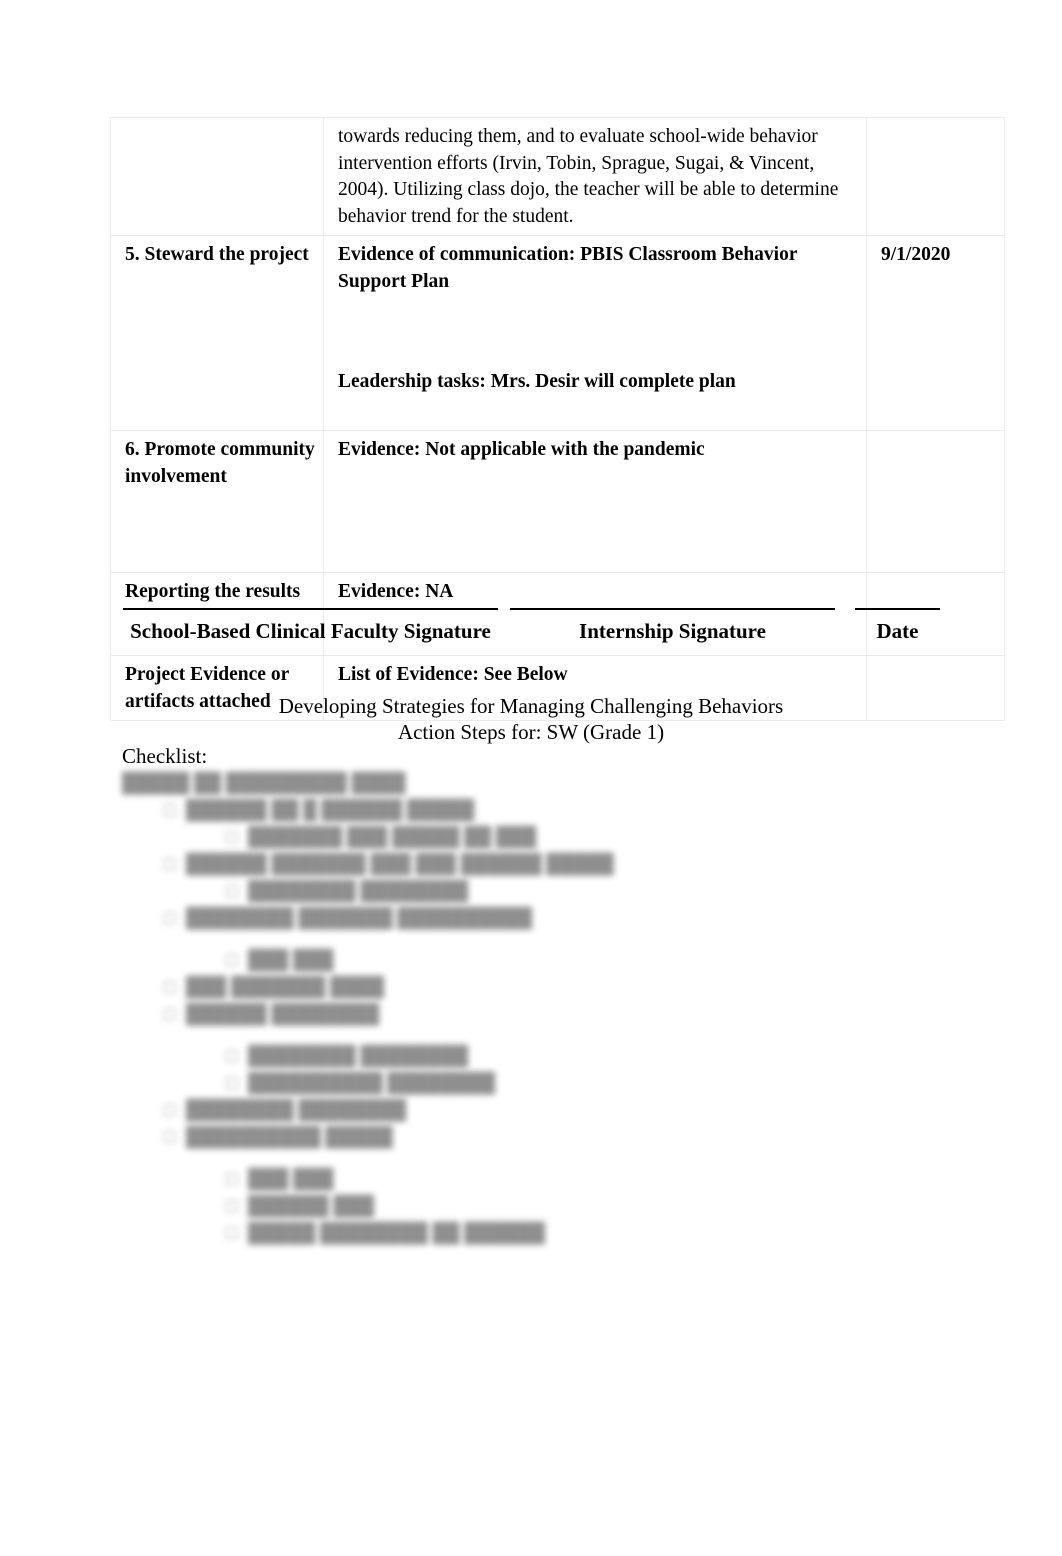 The width and height of the screenshot is (1062, 1556). What do you see at coordinates (165, 756) in the screenshot?
I see `checklist-label: Checklist:` at bounding box center [165, 756].